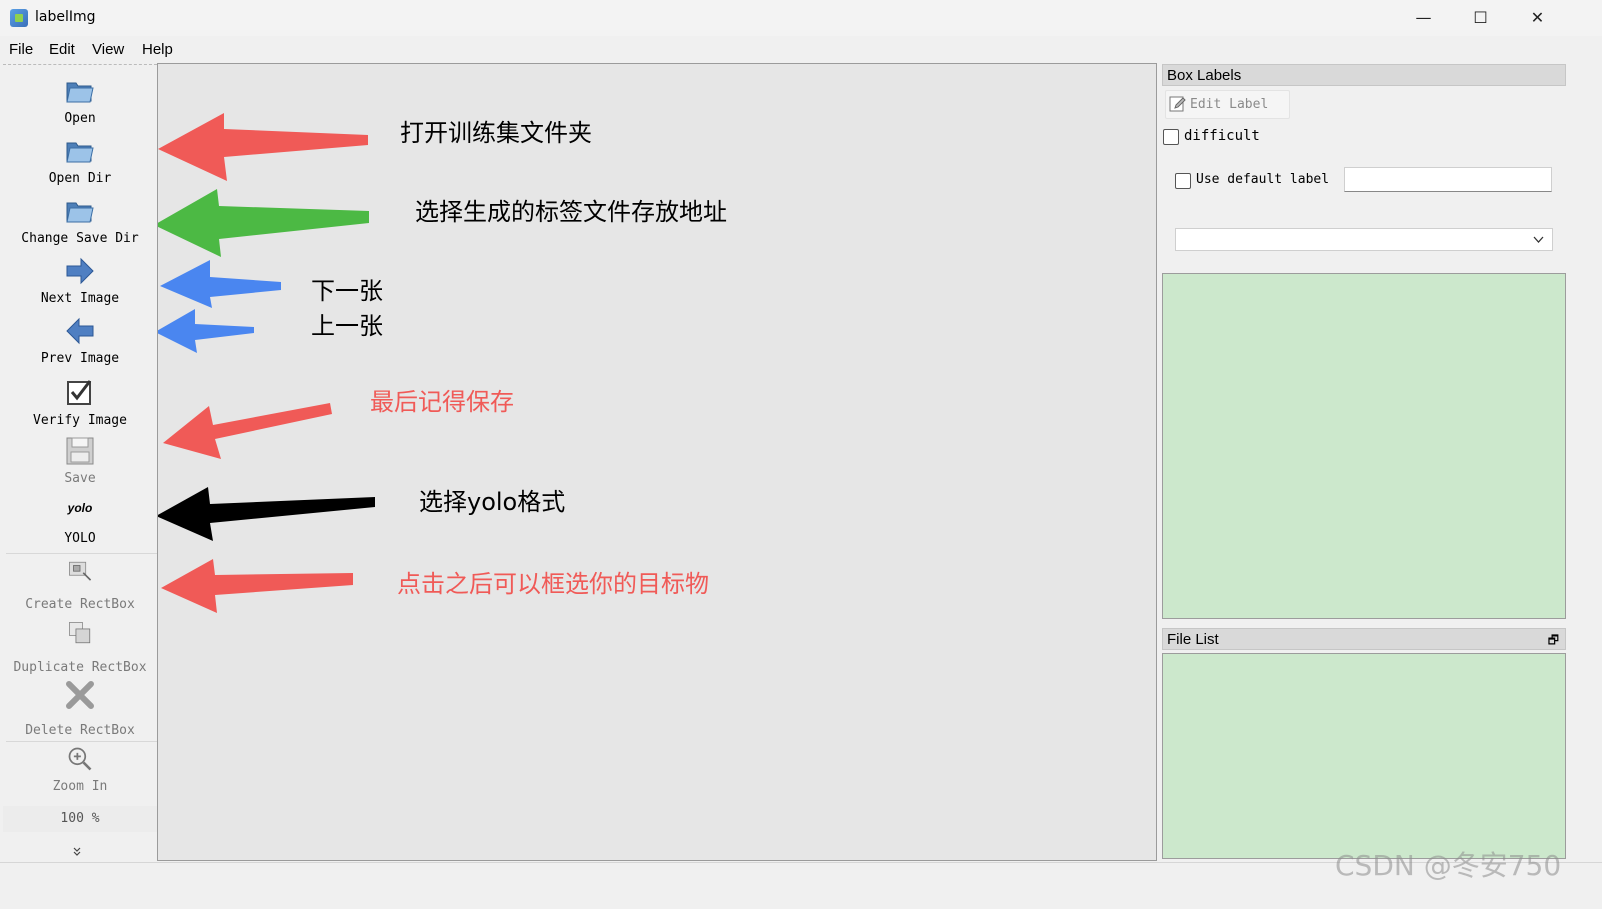 Image resolution: width=1602 pixels, height=909 pixels. Describe the element at coordinates (206, 331) in the screenshot. I see `arrow-blue-prev` at that location.